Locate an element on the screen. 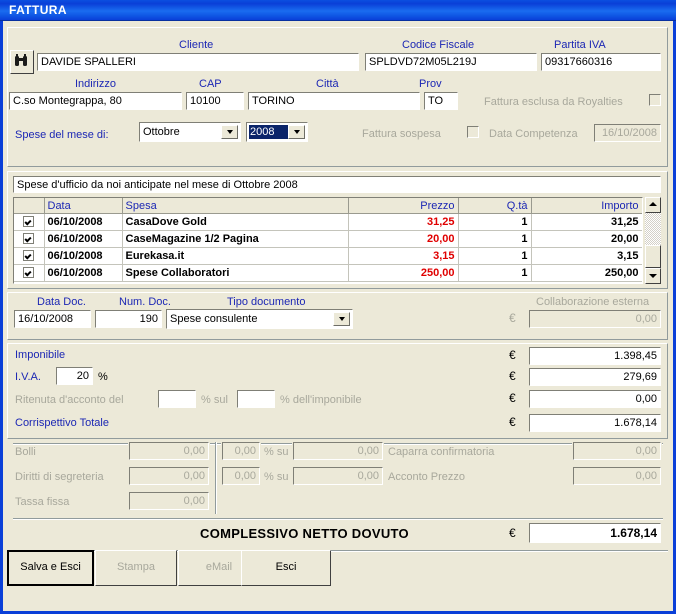 The width and height of the screenshot is (676, 614). binoculars-icon is located at coordinates (21, 60).